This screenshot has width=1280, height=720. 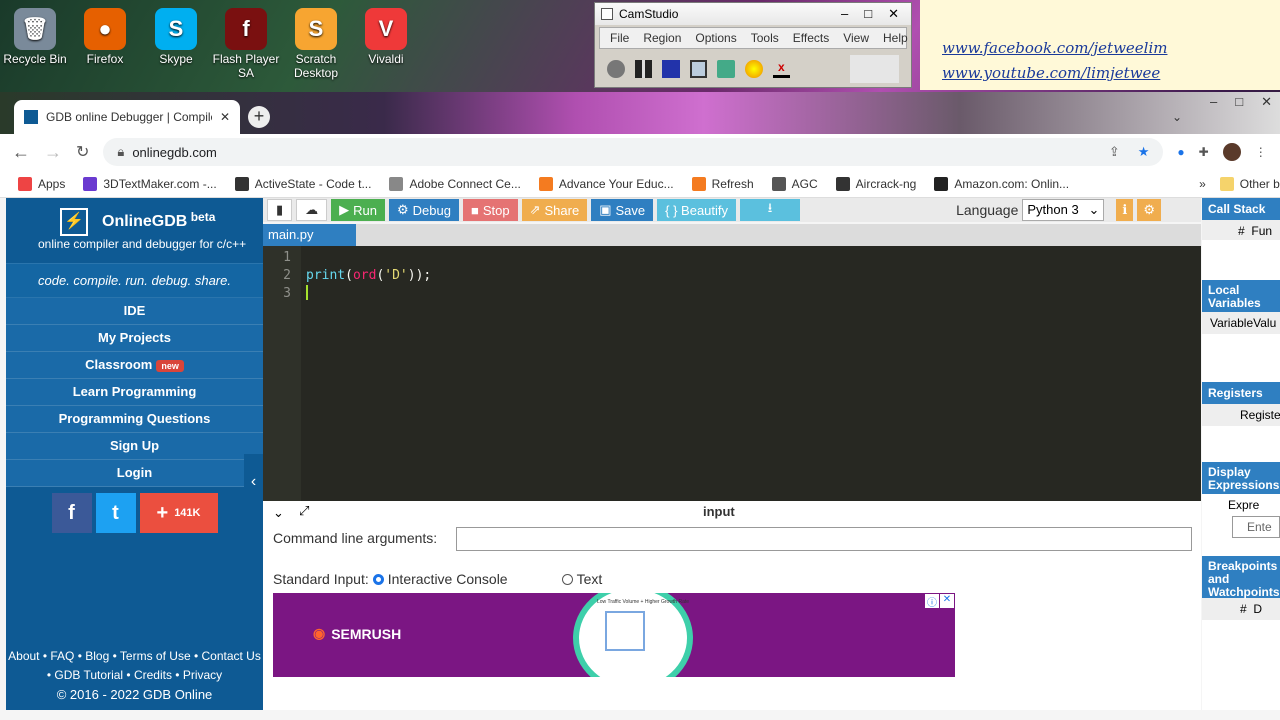 I want to click on camstudio-menu-region: Region, so click(x=662, y=38).